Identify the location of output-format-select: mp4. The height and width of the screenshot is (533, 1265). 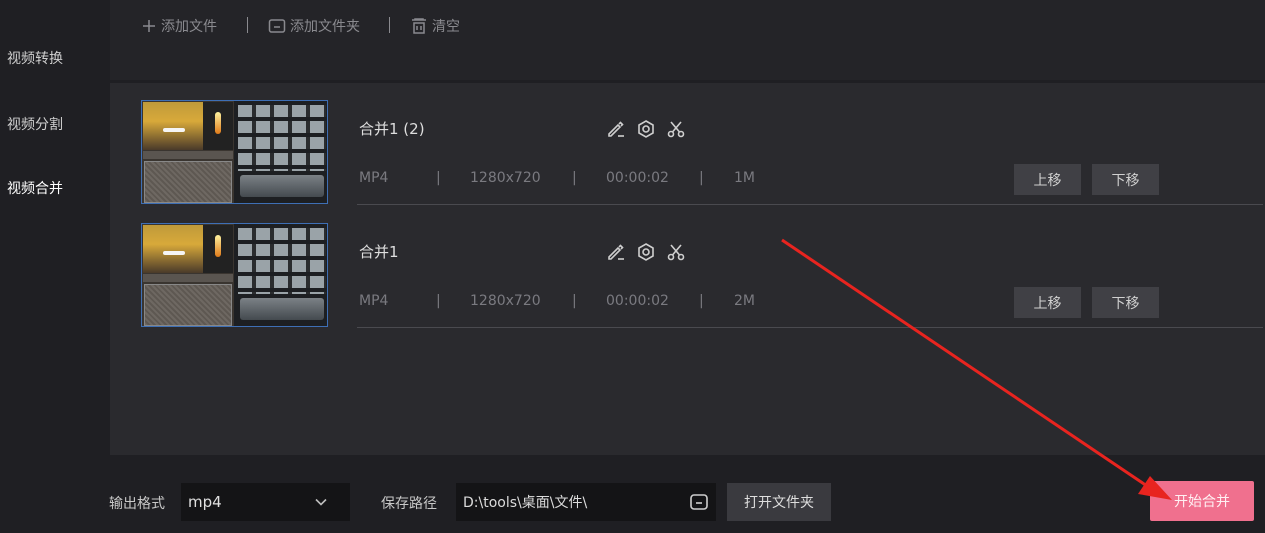
(265, 502).